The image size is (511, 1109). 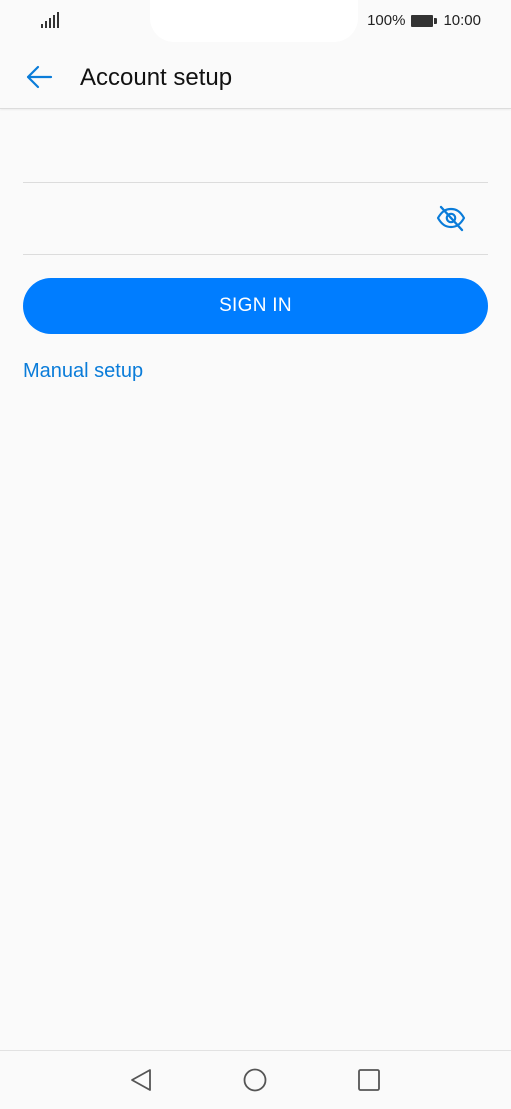 I want to click on email-input, so click(x=225, y=158).